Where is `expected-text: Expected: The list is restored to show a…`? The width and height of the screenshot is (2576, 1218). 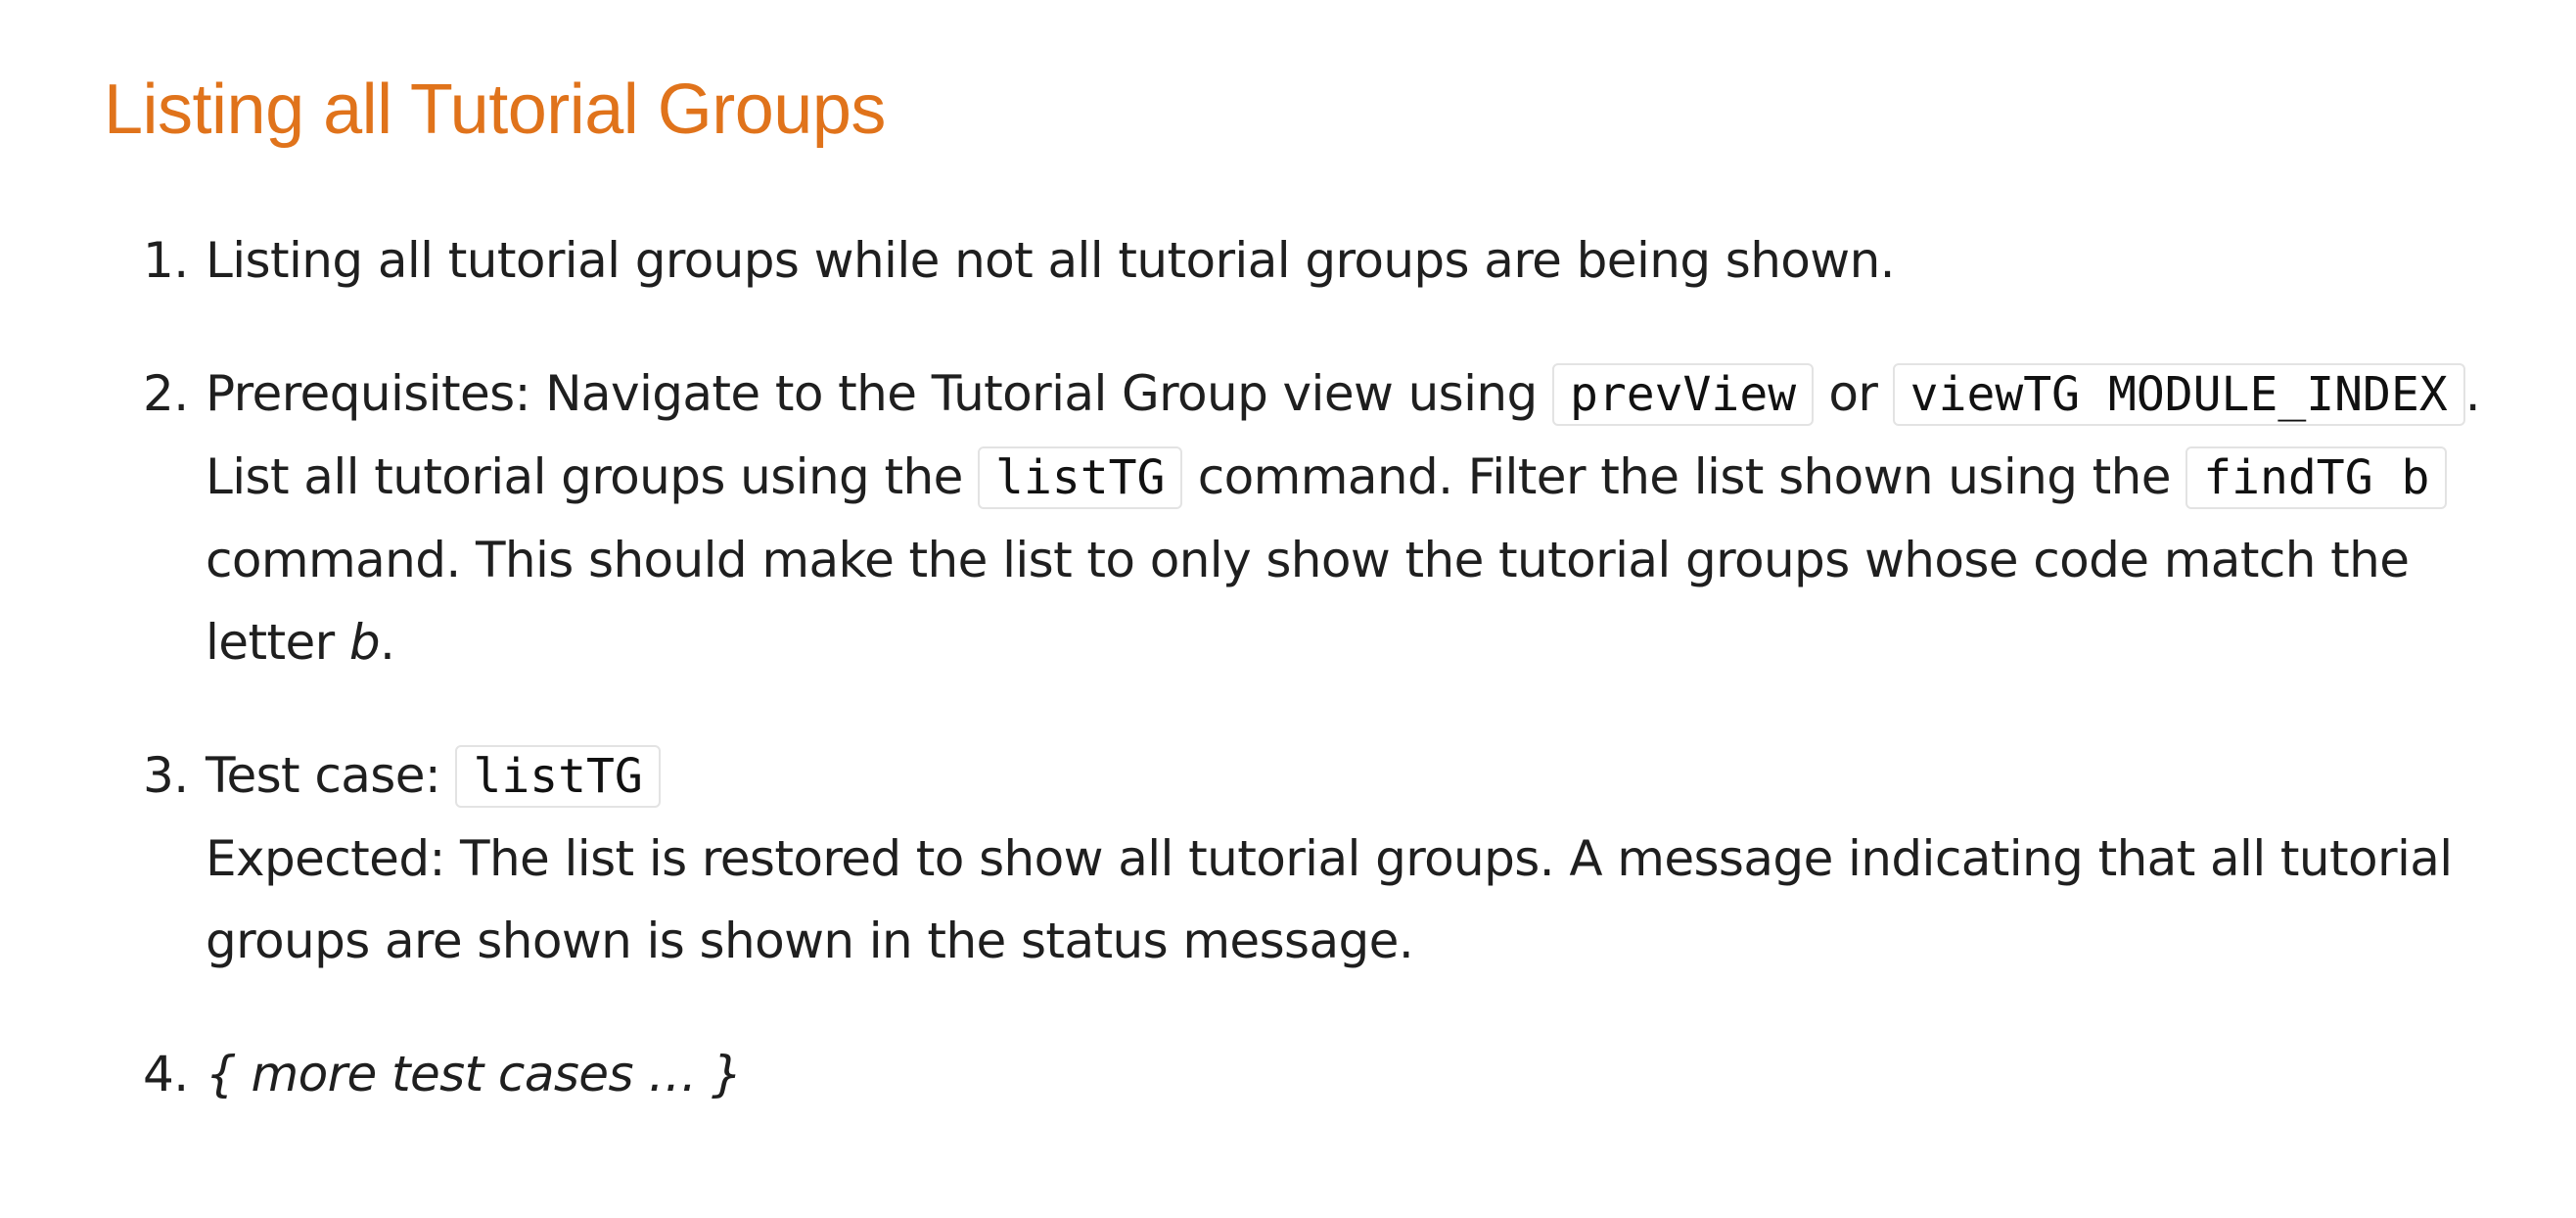
expected-text: Expected: The list is restored to show a… is located at coordinates (1329, 900).